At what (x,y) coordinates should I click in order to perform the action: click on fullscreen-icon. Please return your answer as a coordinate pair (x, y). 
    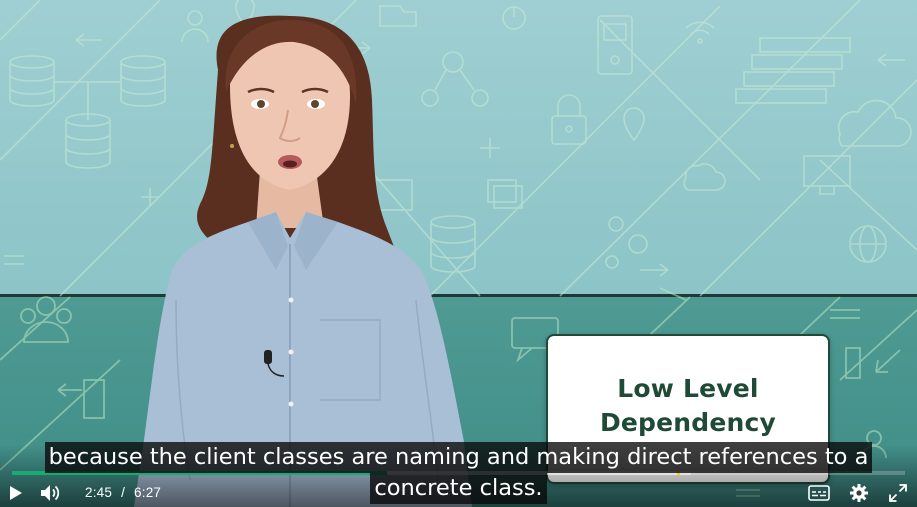
    Looking at the image, I should click on (898, 492).